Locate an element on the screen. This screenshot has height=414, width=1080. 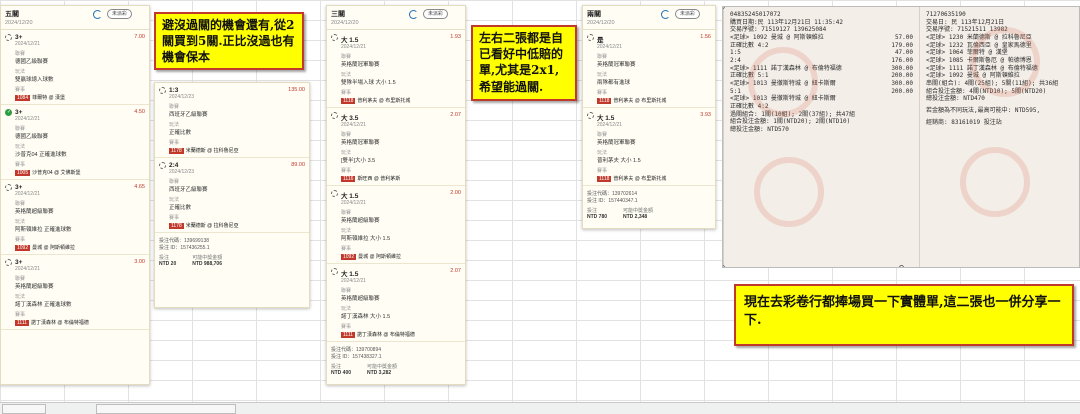
ticket-line: <足球> 1092 曼城 @ 阿斯頓維拉 57.00 is located at coordinates (821, 38).